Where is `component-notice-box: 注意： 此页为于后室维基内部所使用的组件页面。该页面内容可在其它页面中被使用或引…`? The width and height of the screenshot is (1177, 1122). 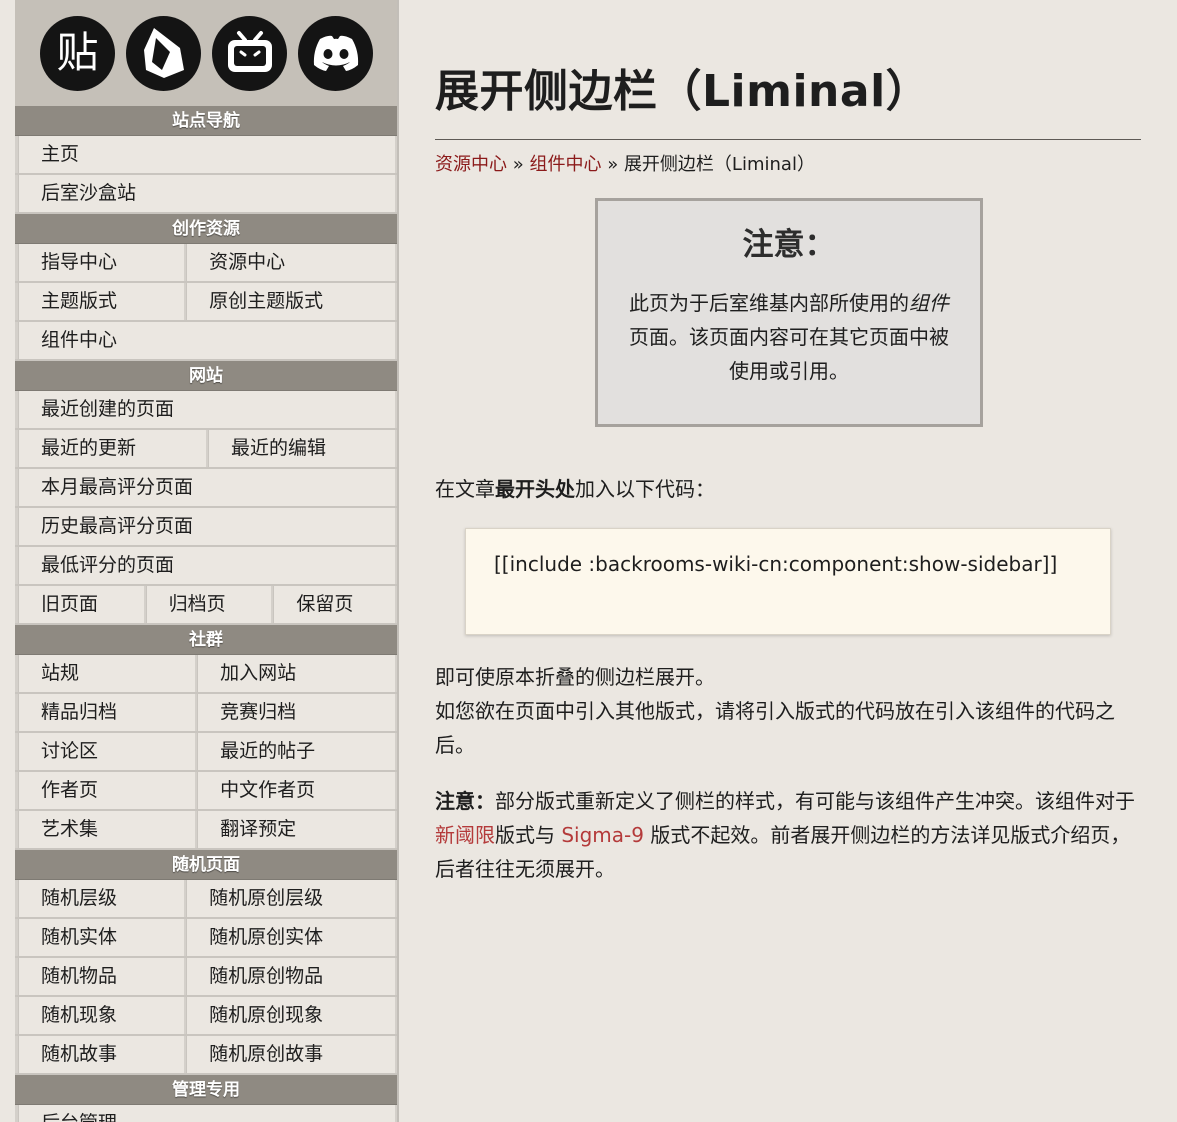
component-notice-box: 注意： 此页为于后室维基内部所使用的组件页面。该页面内容可在其它页面中被使用或引… is located at coordinates (789, 312).